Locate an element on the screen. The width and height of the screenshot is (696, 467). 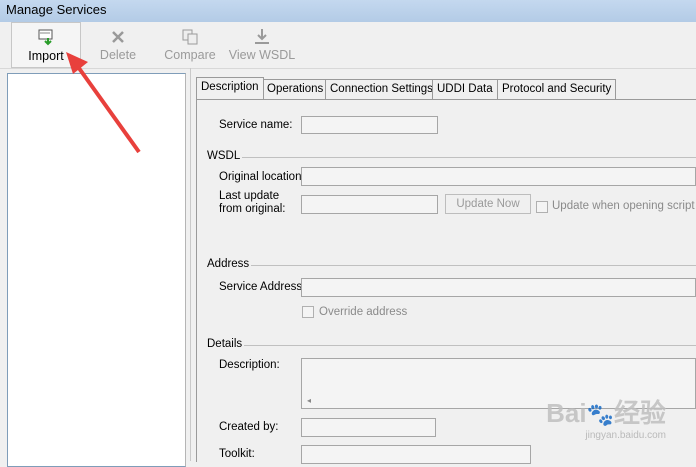
update-now-label: Update Now is located at coordinates (488, 204).